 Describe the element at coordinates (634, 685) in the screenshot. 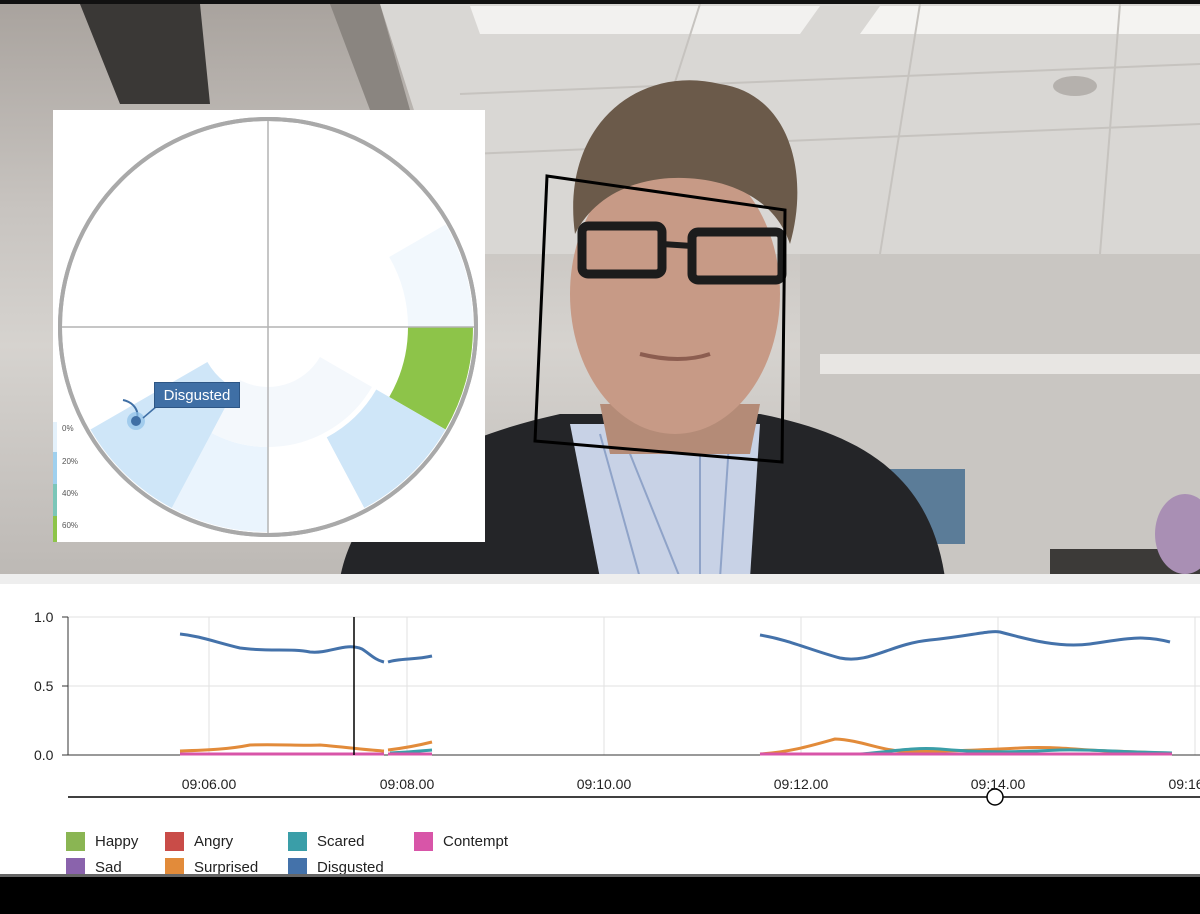

I see `grid` at that location.